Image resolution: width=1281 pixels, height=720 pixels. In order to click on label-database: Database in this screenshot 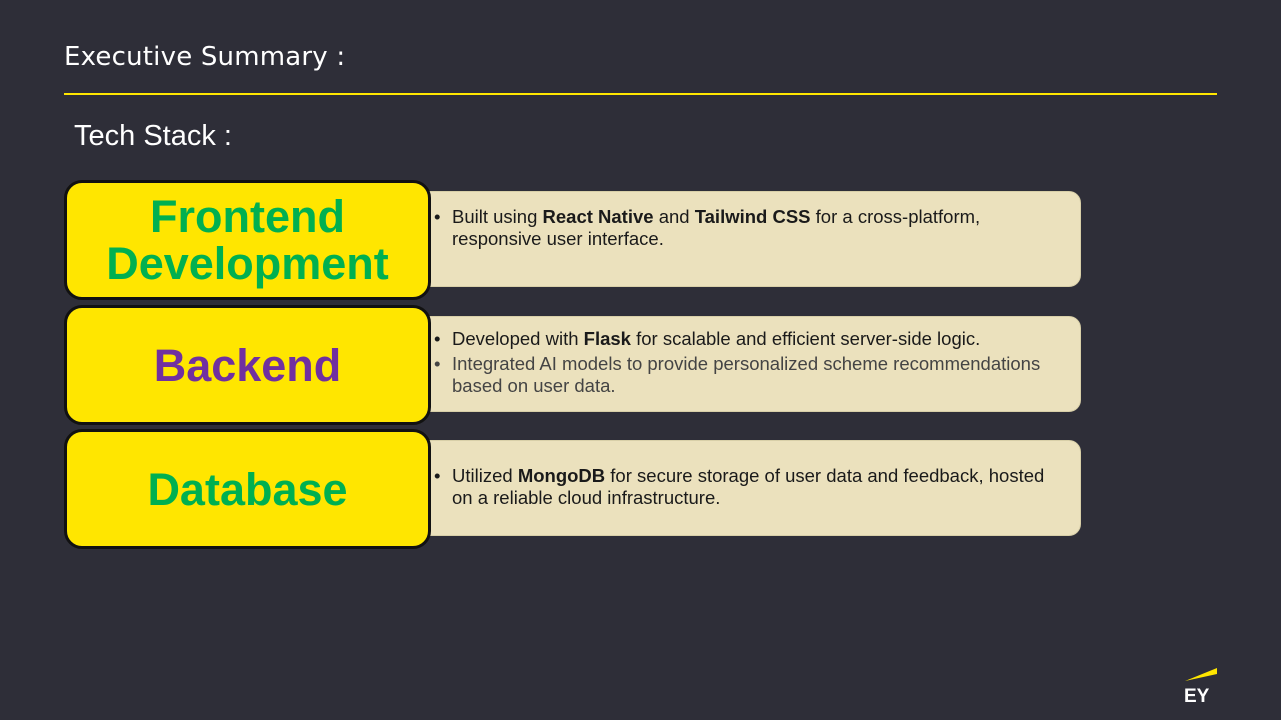, I will do `click(247, 489)`.